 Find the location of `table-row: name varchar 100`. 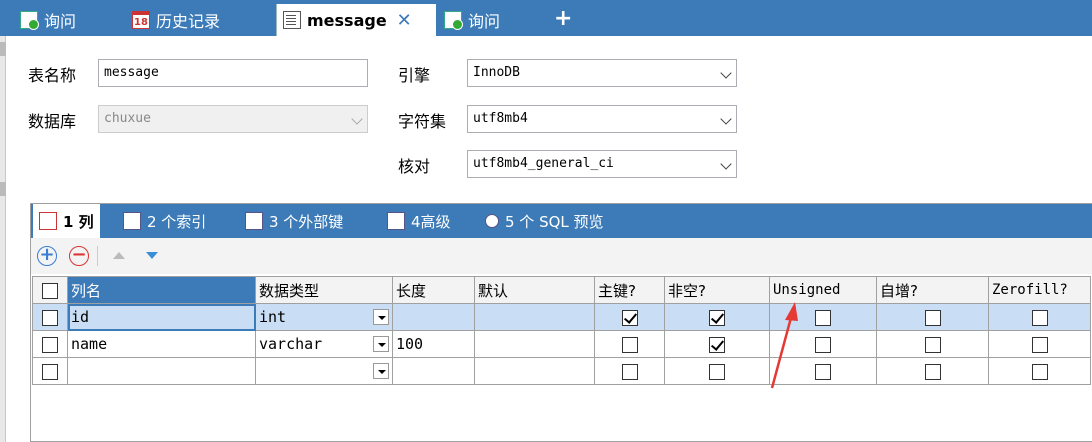

table-row: name varchar 100 is located at coordinates (561, 344).